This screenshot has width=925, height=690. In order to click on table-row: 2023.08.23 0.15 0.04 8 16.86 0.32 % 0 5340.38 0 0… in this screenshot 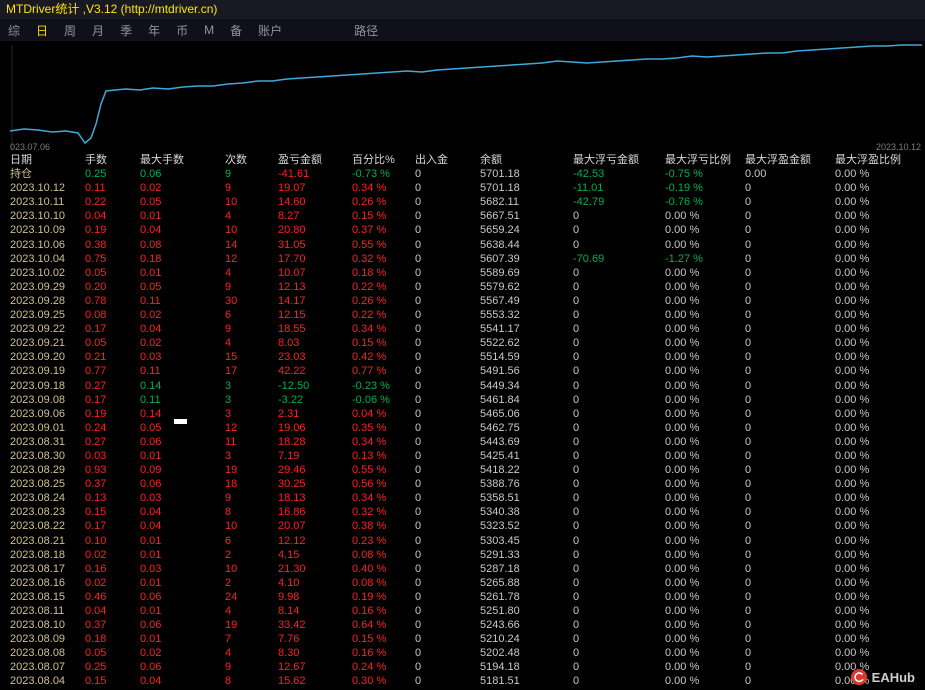, I will do `click(462, 512)`.